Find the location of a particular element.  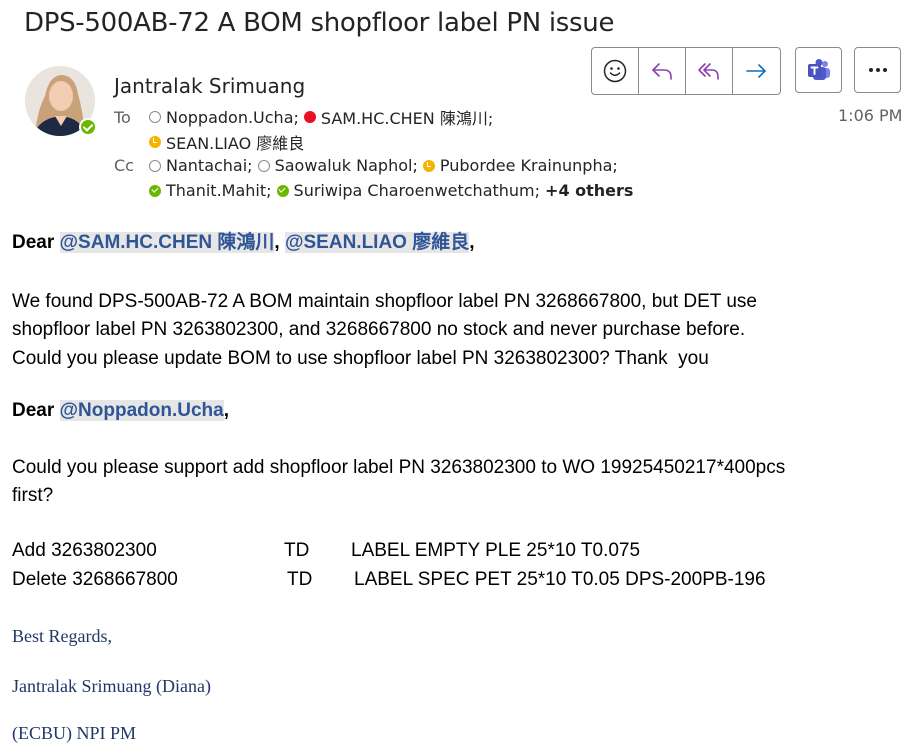

greeting-1: Dear @SAM.HC.CHEN 陳鴻川, @SEAN.LIAO 廖維良, is located at coordinates (243, 242).